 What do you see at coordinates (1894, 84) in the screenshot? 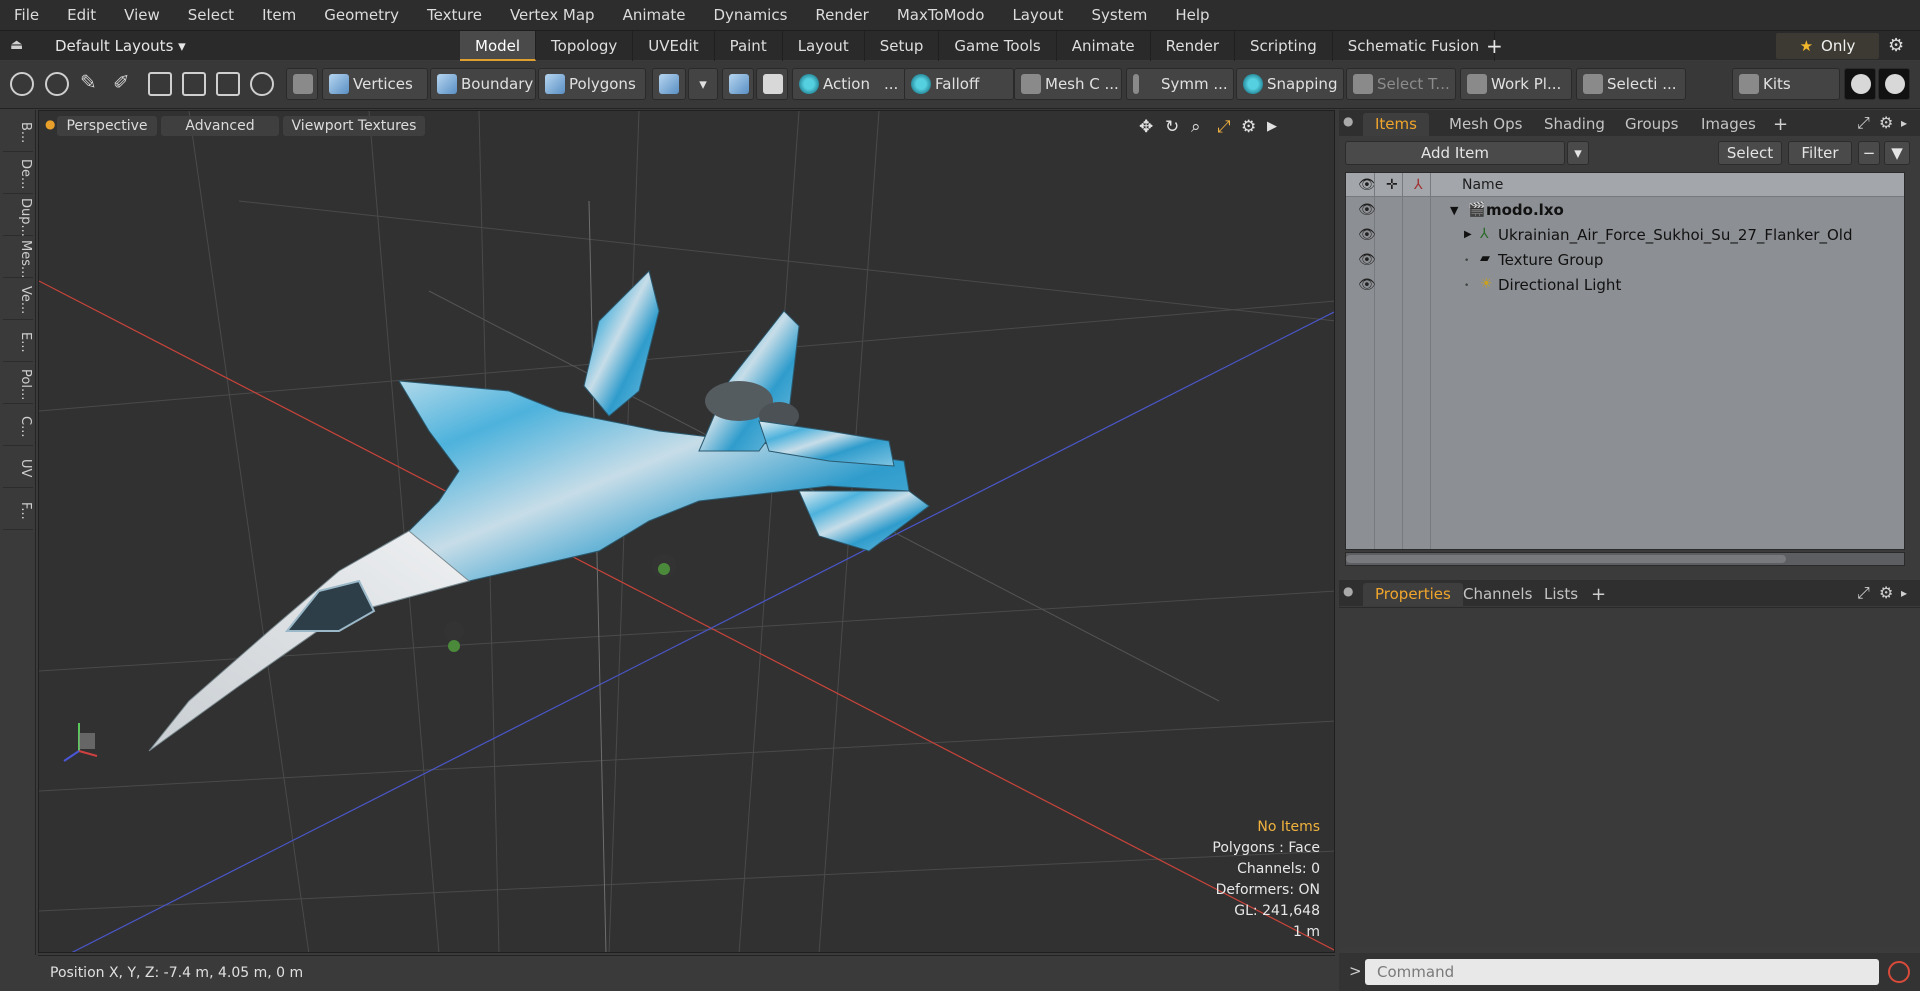
I see `unreal-button` at bounding box center [1894, 84].